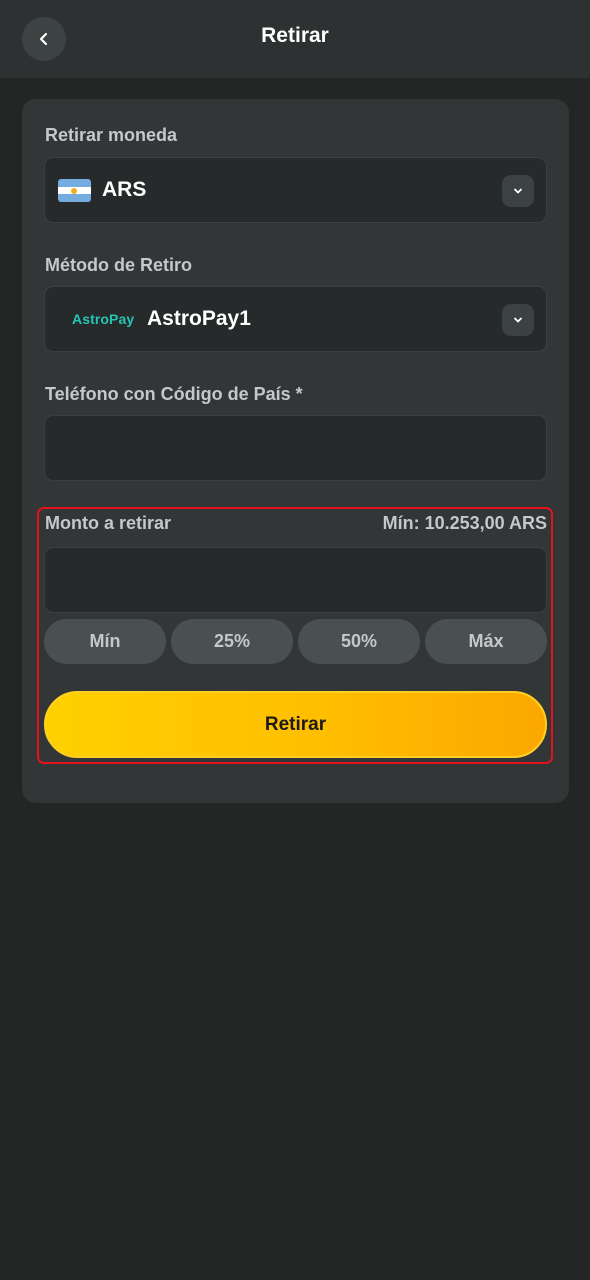 This screenshot has height=1280, width=590. I want to click on currency-dropdown-toggle, so click(518, 191).